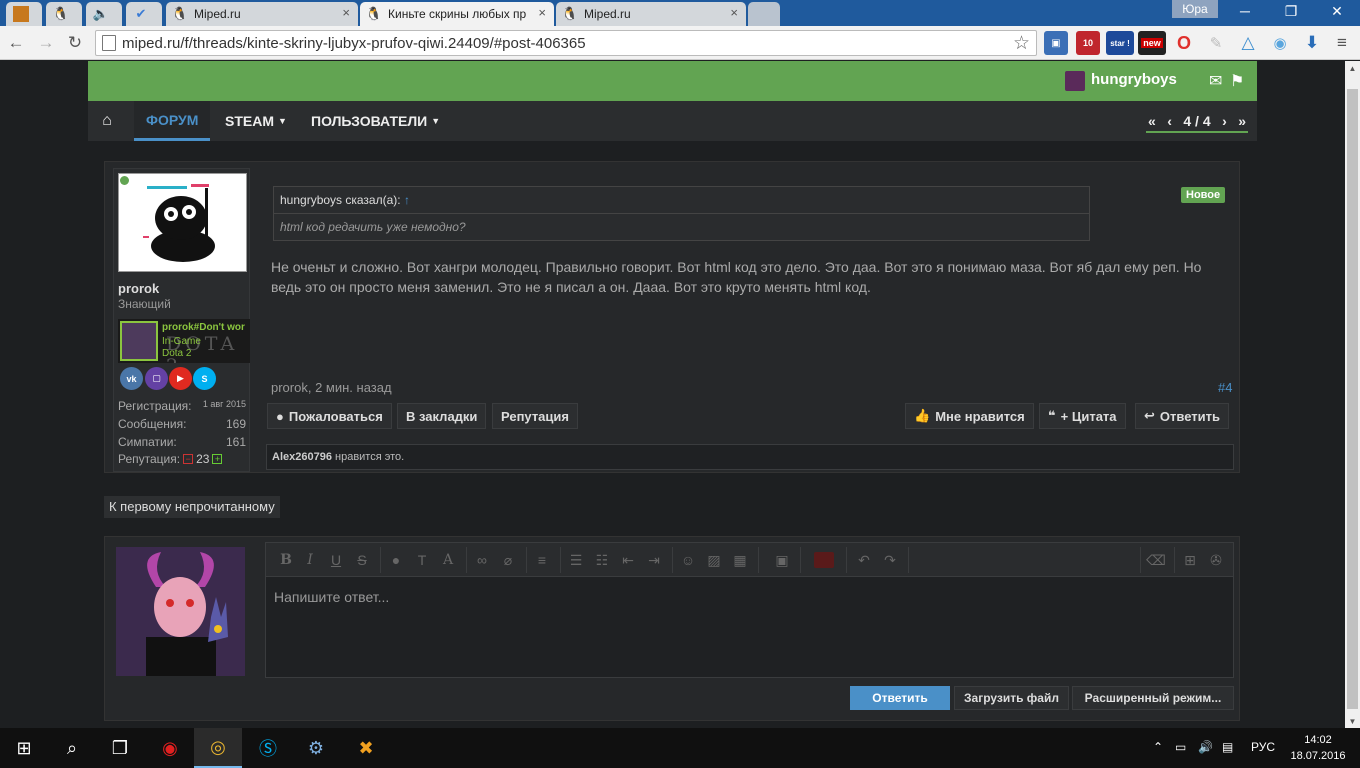  Describe the element at coordinates (1318, 748) in the screenshot. I see `clock: 14:02 18.07.2016` at that location.